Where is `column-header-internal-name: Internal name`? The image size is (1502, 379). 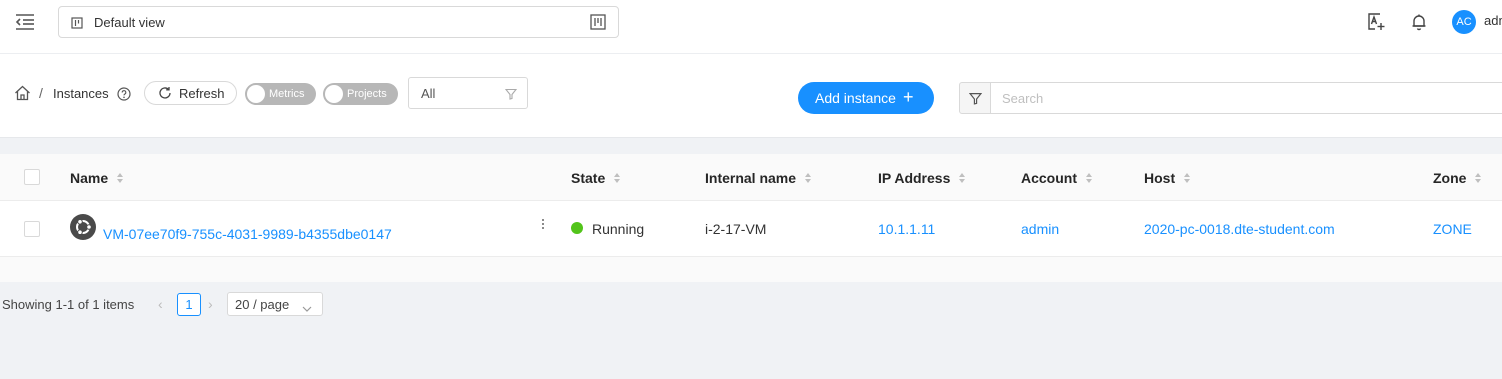 column-header-internal-name: Internal name is located at coordinates (758, 178).